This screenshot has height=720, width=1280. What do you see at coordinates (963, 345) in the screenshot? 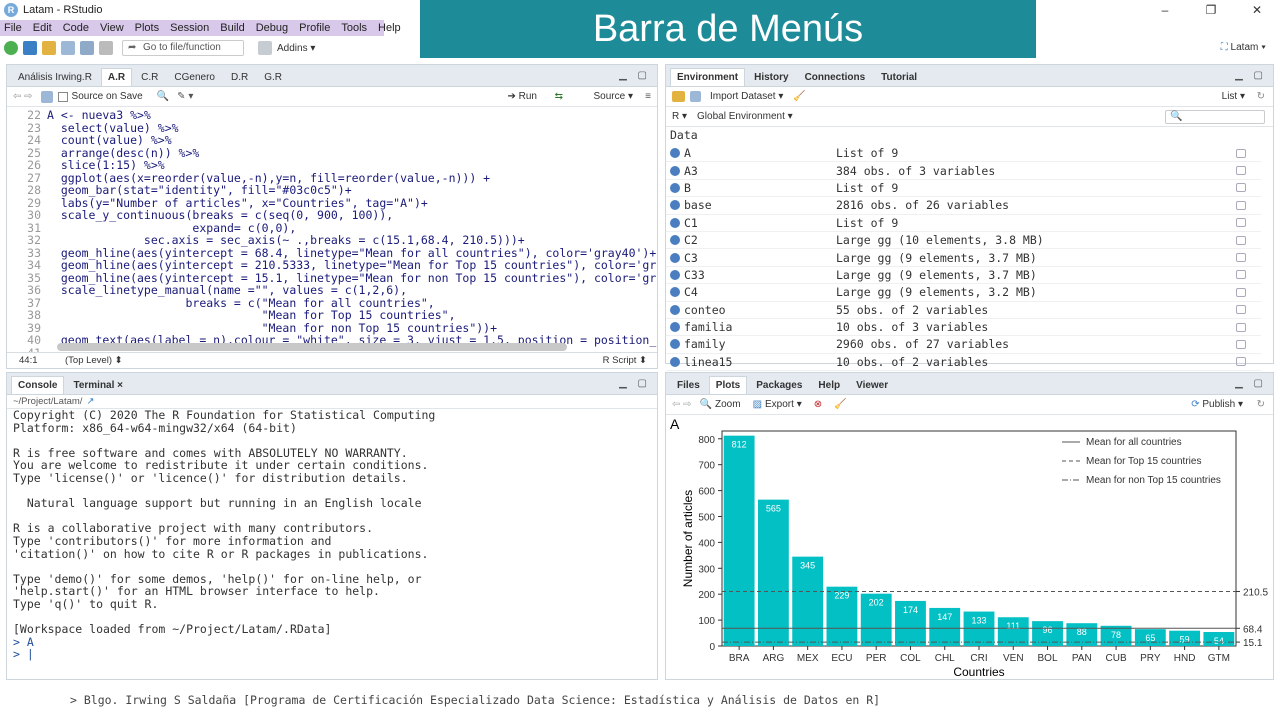
I see `env-row: family 2960 obs. of 27 variables` at bounding box center [963, 345].